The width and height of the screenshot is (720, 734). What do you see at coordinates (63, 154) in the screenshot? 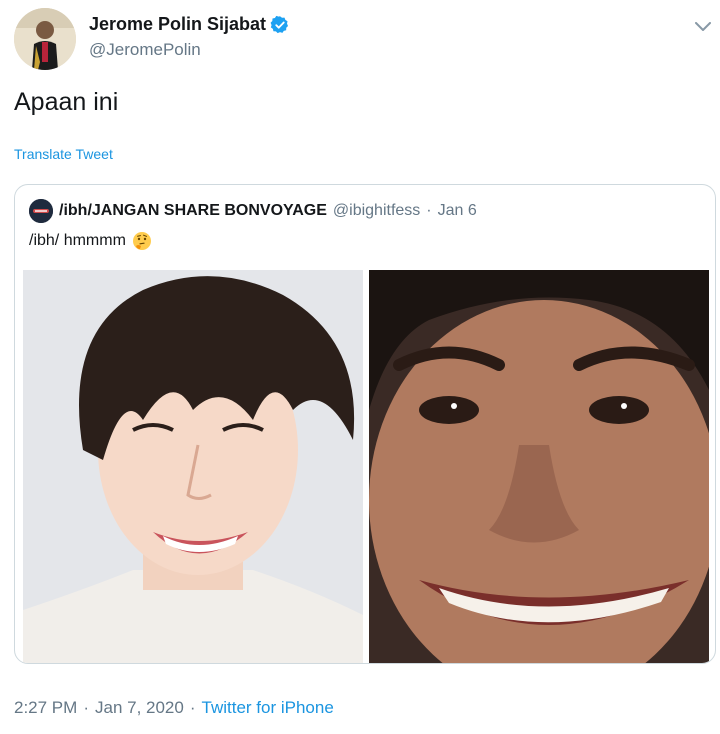
I see `translate-tweet-link: Translate Tweet` at bounding box center [63, 154].